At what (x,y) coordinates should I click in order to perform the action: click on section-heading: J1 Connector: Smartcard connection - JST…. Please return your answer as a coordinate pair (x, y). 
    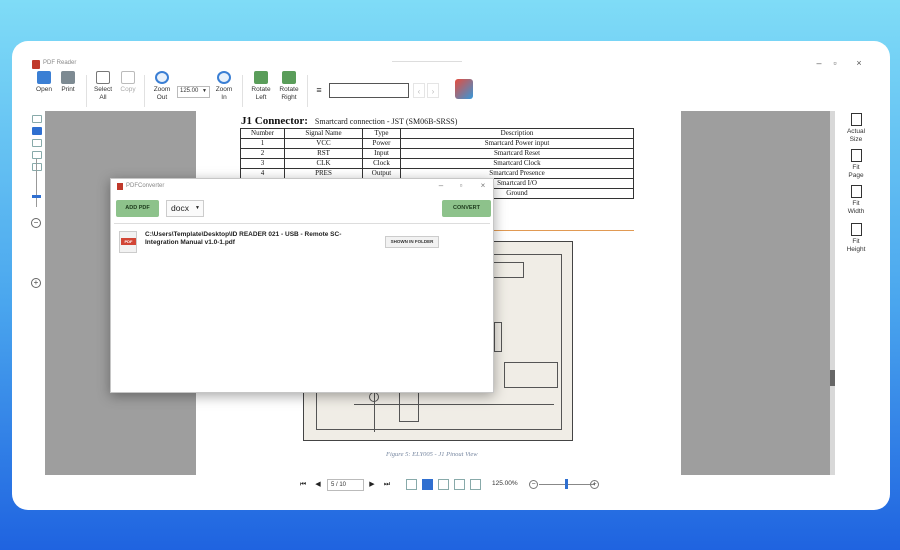
    Looking at the image, I should click on (349, 120).